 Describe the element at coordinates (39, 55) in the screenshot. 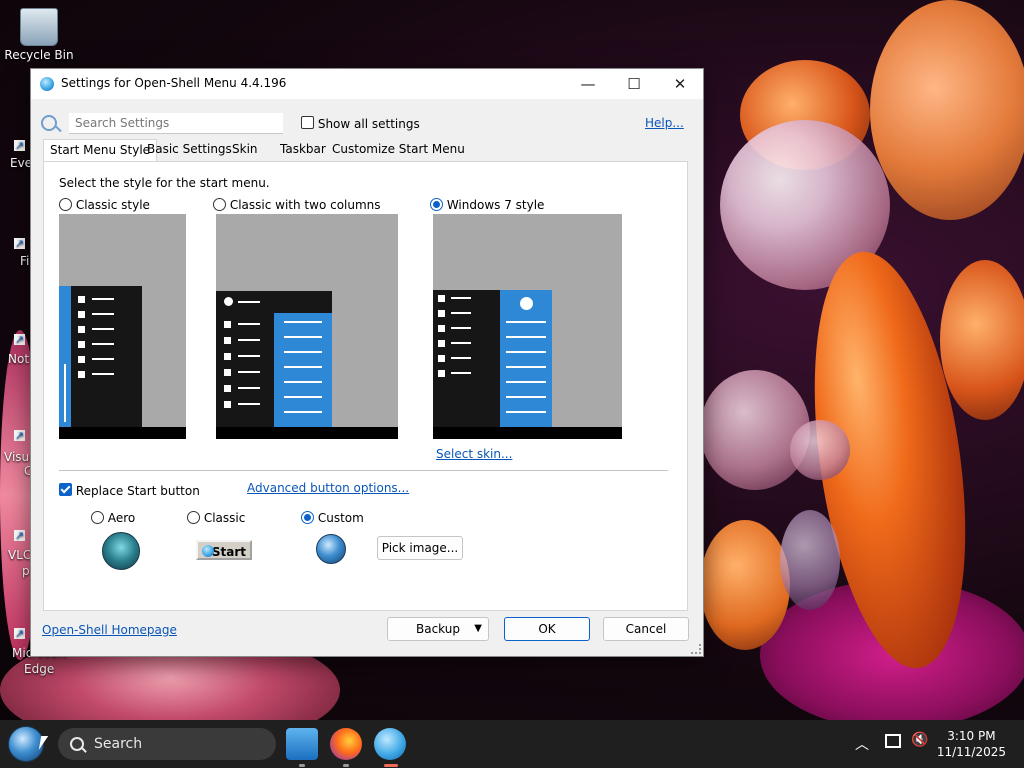

I see `desktop-icon-label: Recycle Bin` at that location.